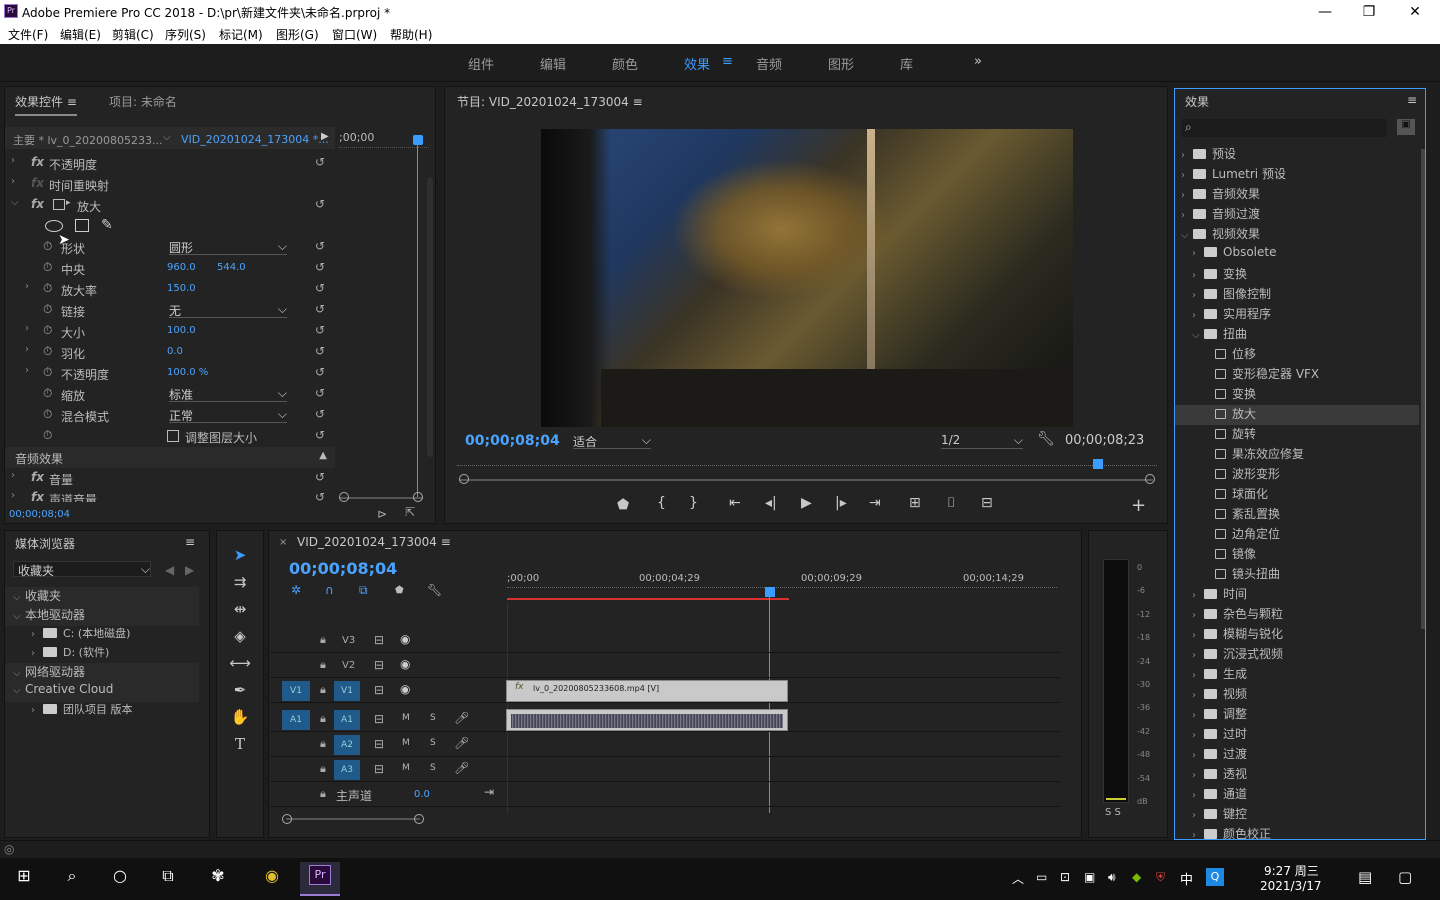 The image size is (1440, 900). What do you see at coordinates (218, 875) in the screenshot?
I see `pinwheel-app-icon: ✾` at bounding box center [218, 875].